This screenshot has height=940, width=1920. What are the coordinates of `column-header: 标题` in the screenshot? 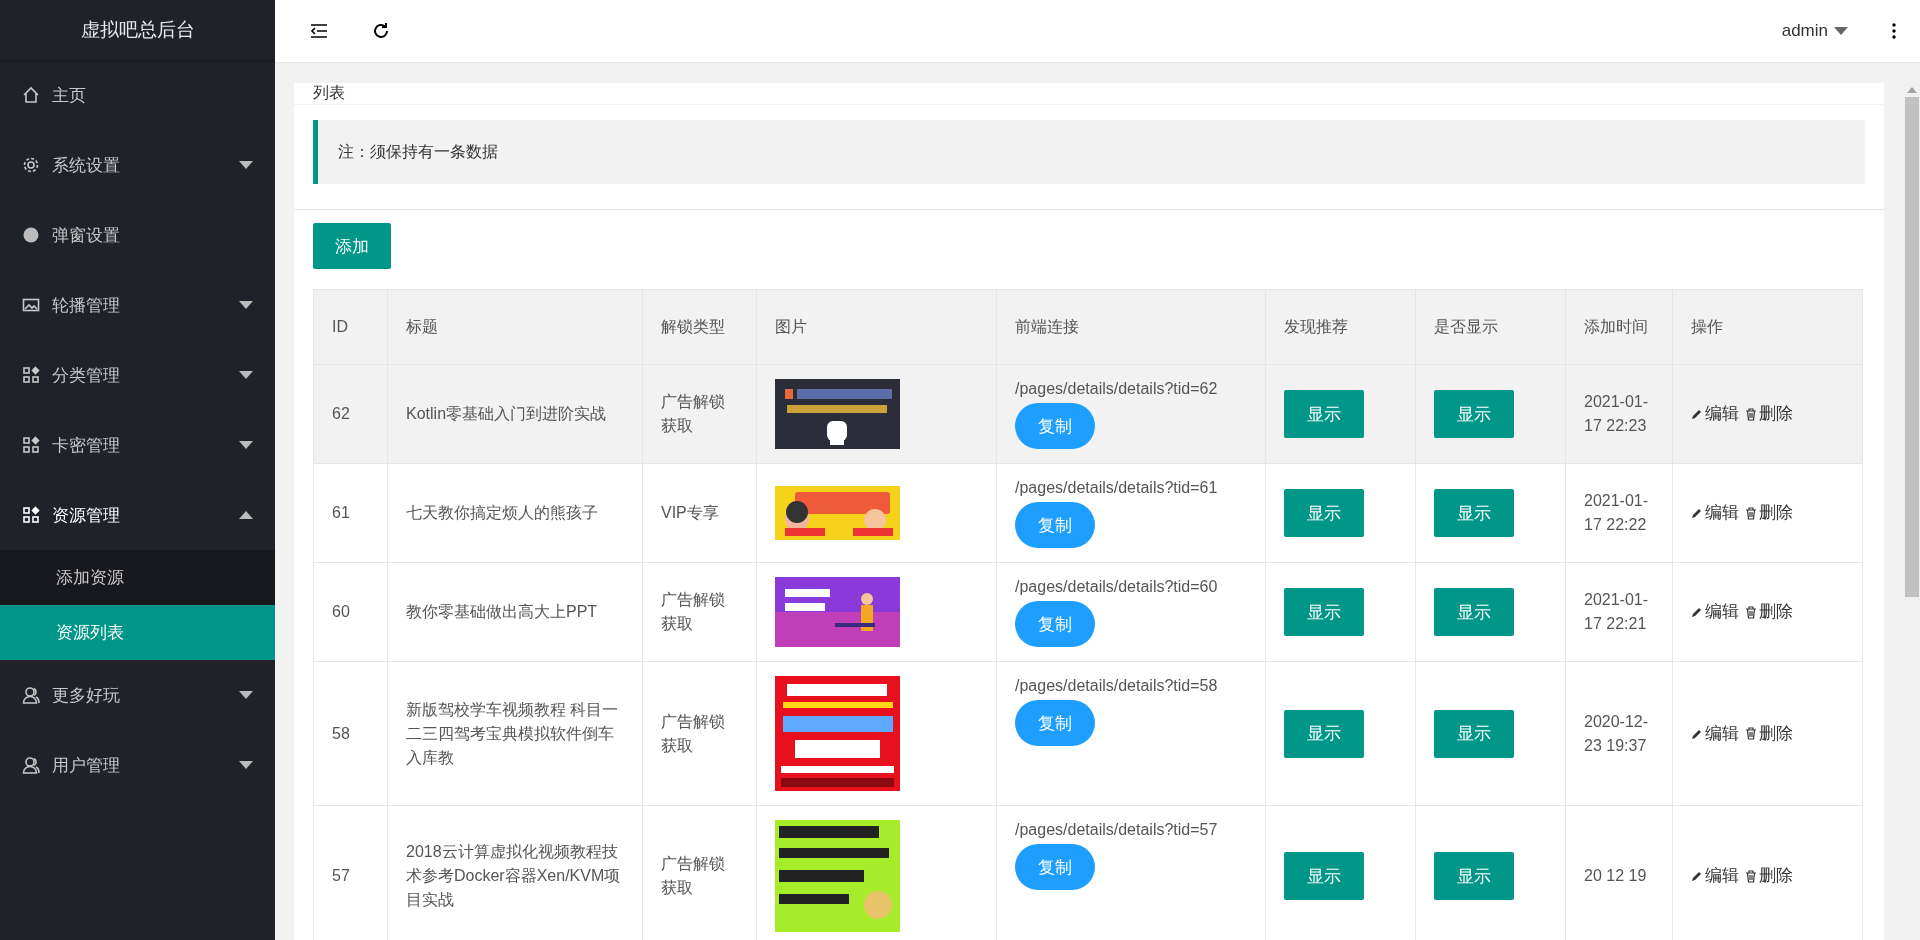 It's located at (515, 327).